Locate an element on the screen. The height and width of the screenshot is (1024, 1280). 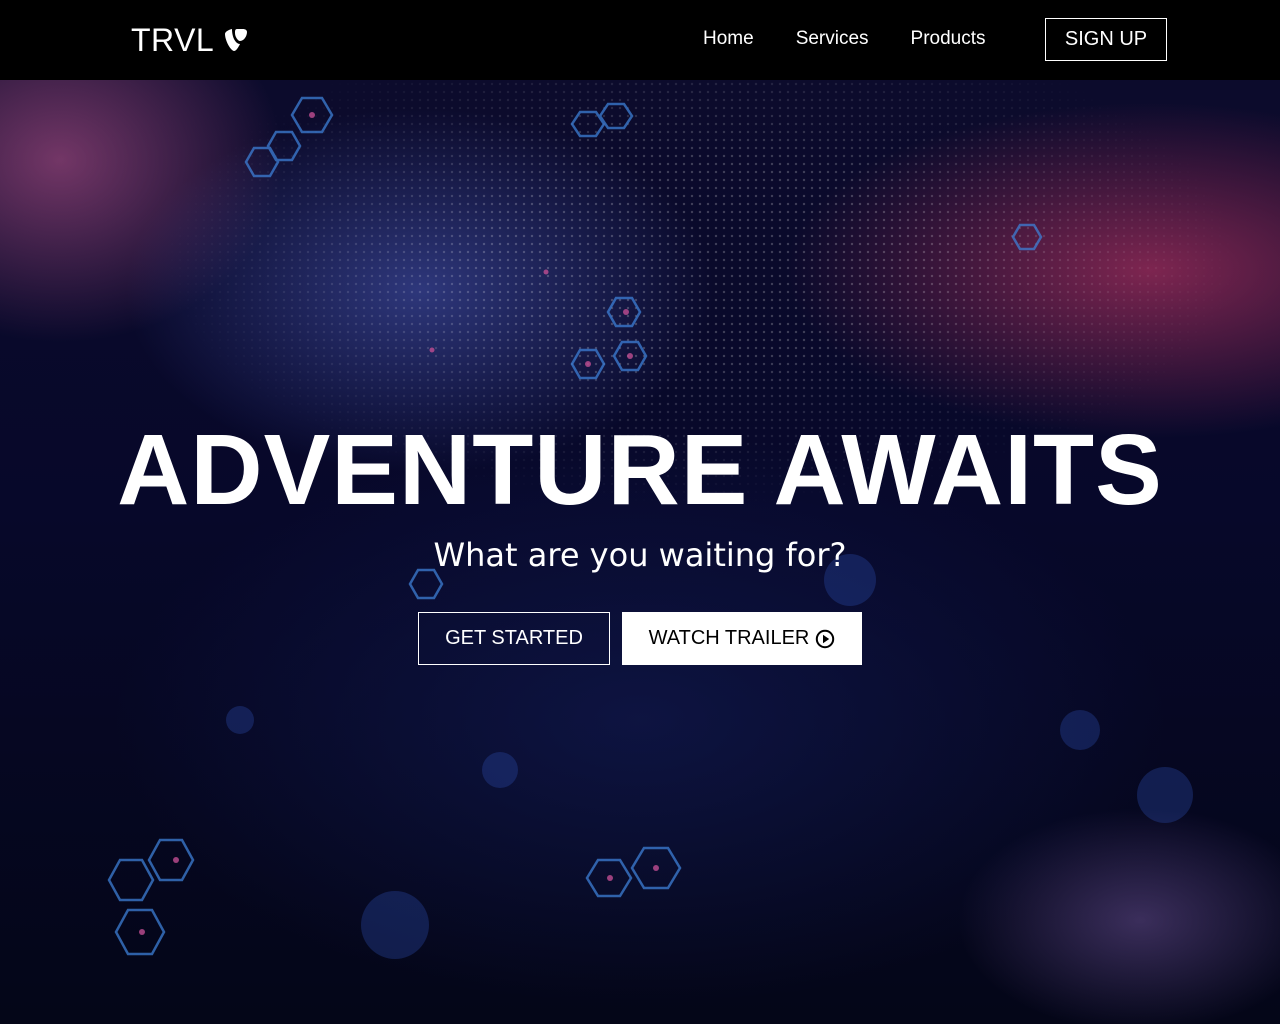
watch-trailer-button: WATCH TRAILER is located at coordinates (742, 638).